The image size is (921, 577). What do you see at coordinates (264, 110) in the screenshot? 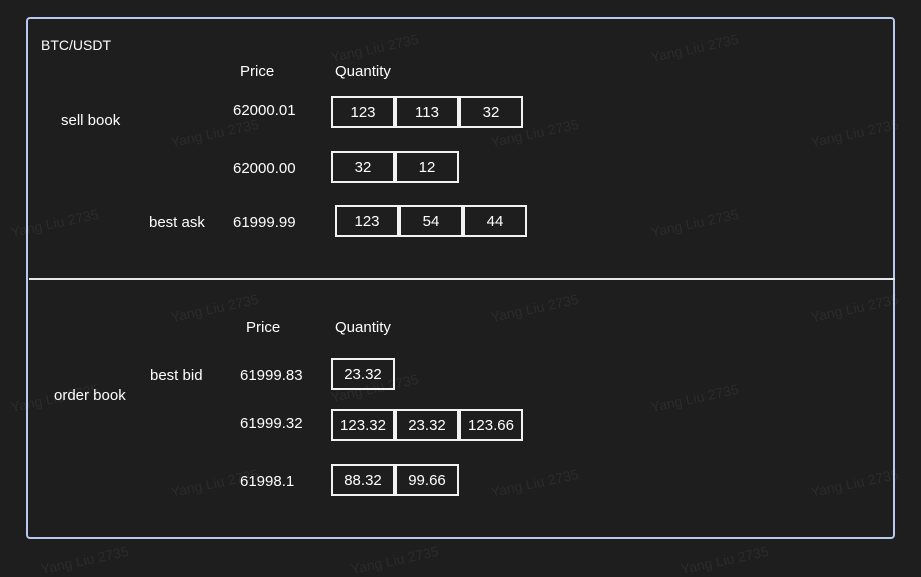
I see `sell-price: 62000.01` at bounding box center [264, 110].